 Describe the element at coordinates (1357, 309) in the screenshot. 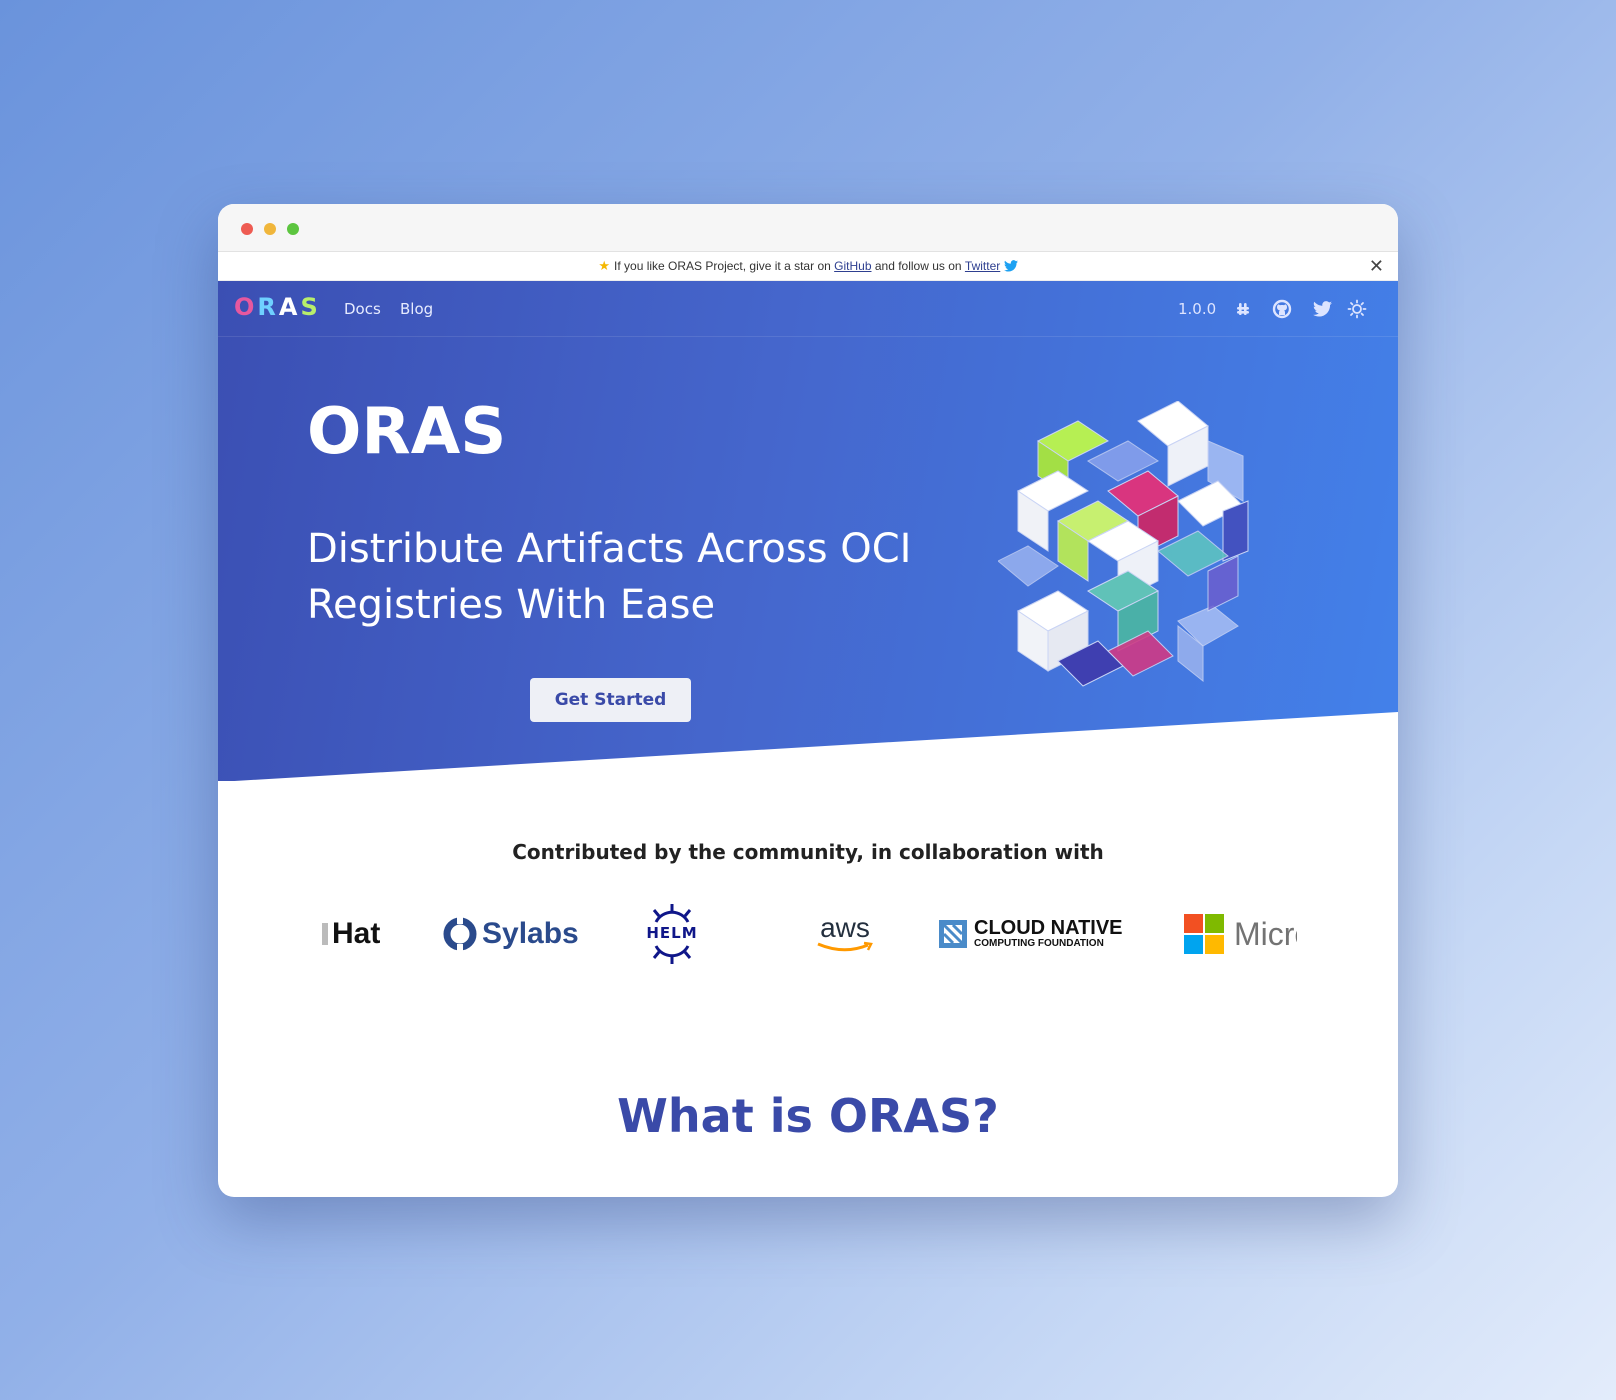

I see `theme-toggle-icon` at that location.